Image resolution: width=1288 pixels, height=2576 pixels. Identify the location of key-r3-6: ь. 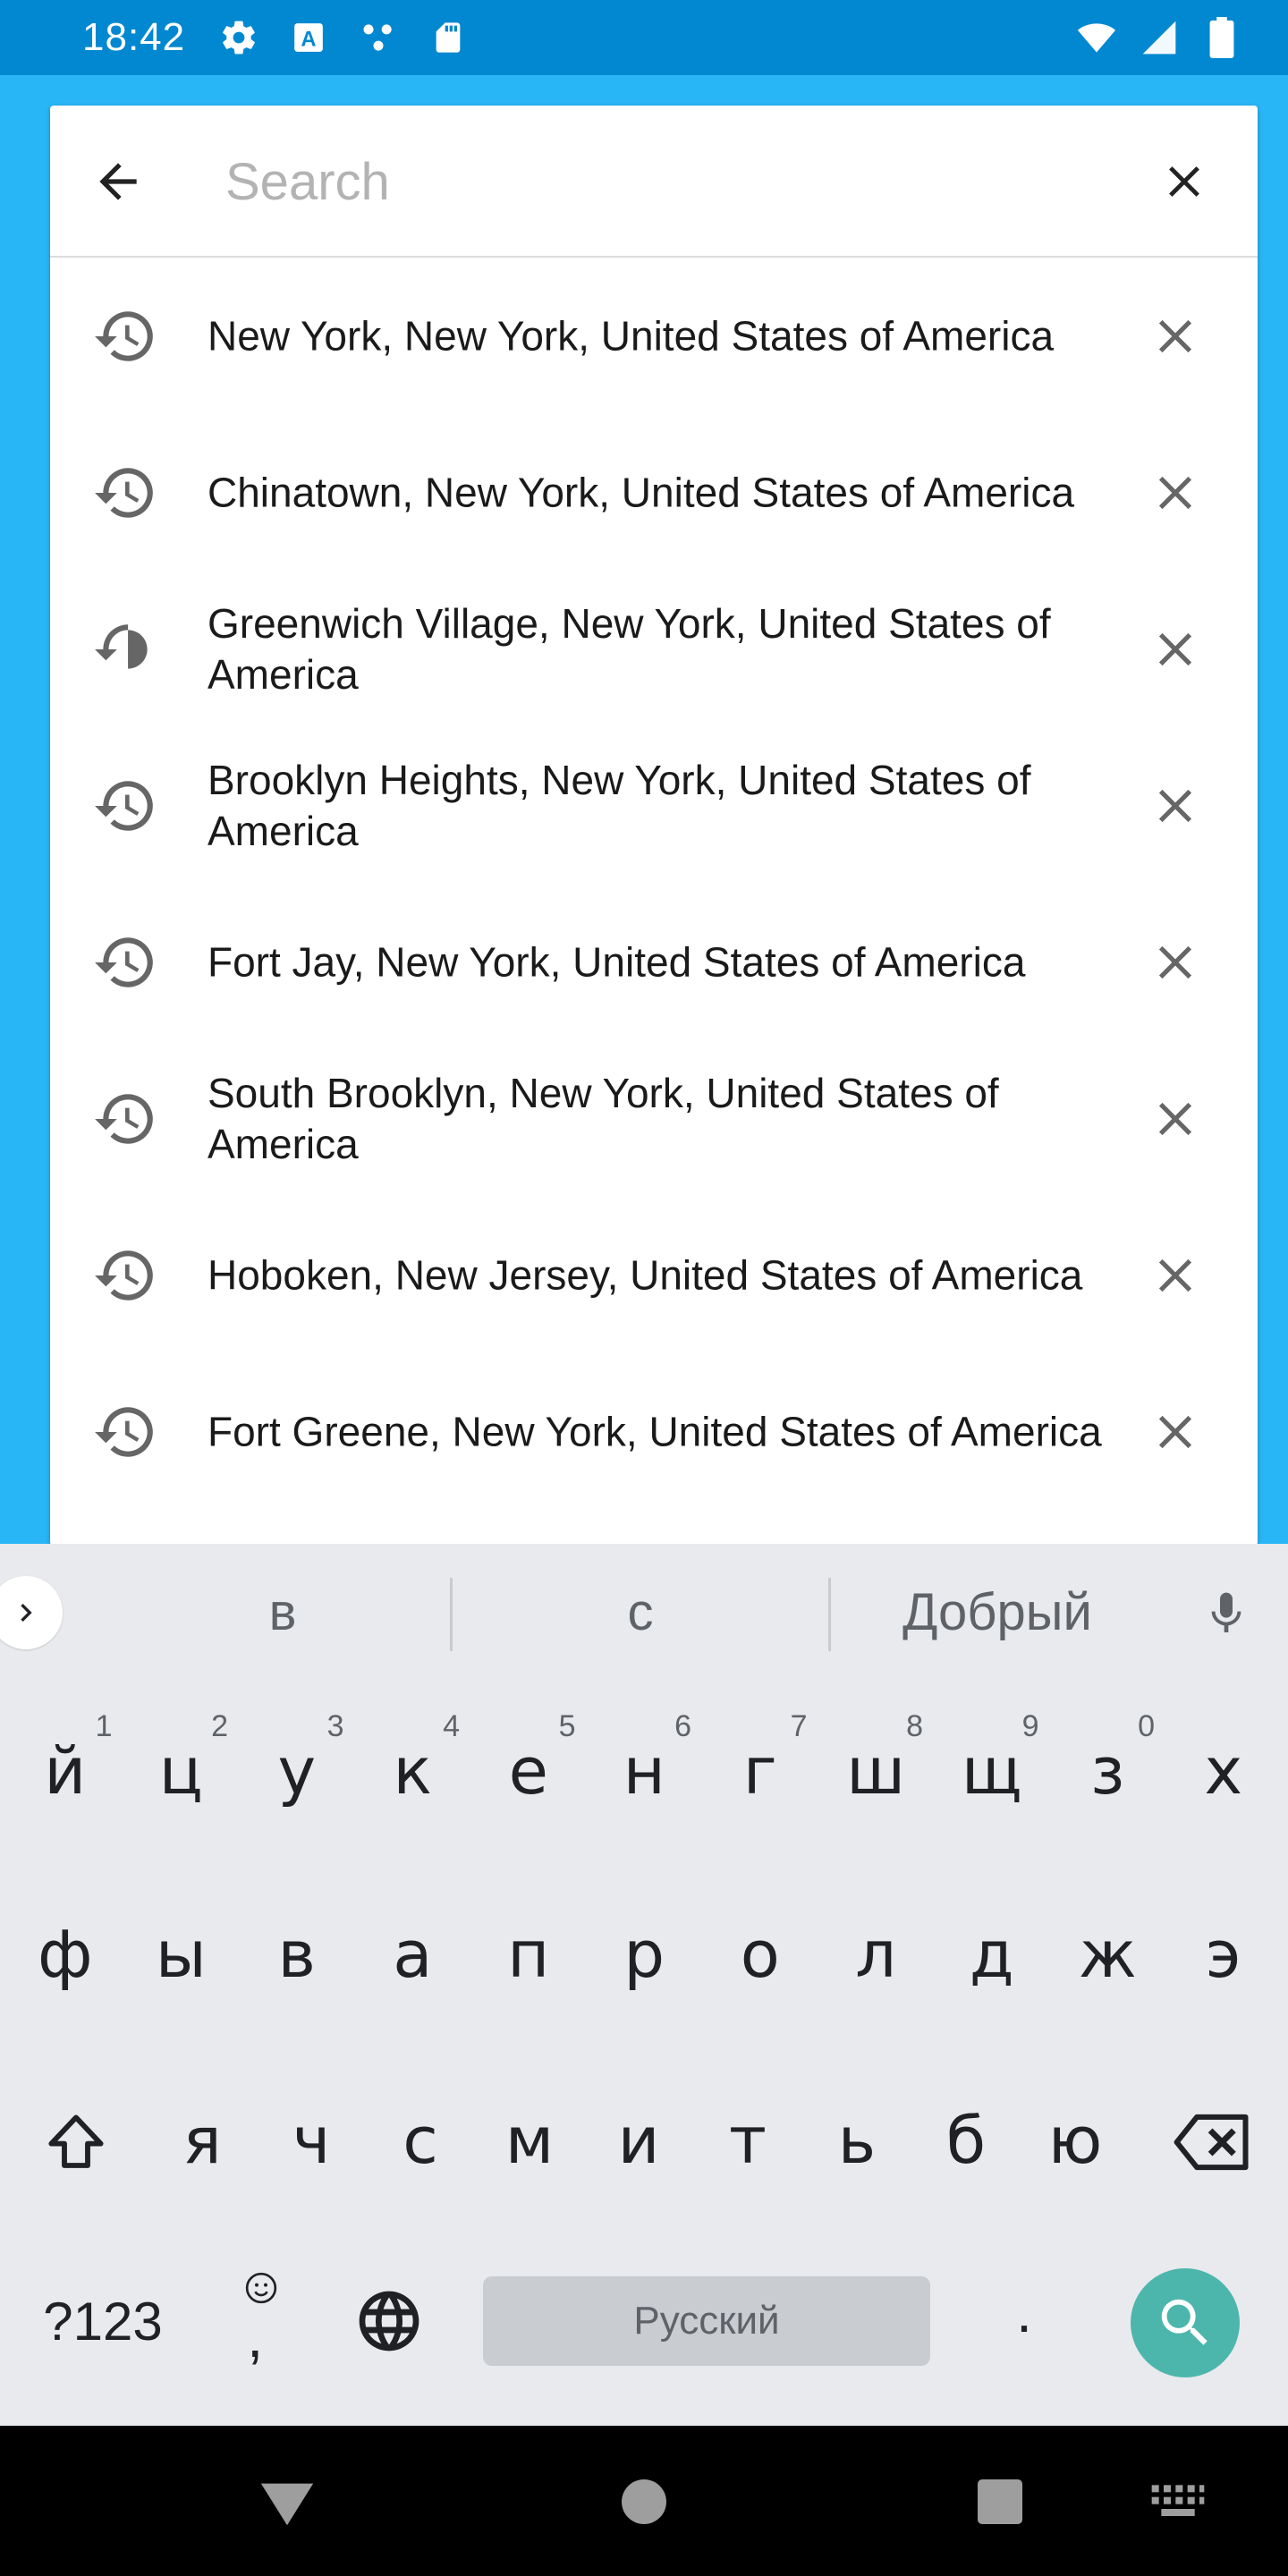
(856, 2140).